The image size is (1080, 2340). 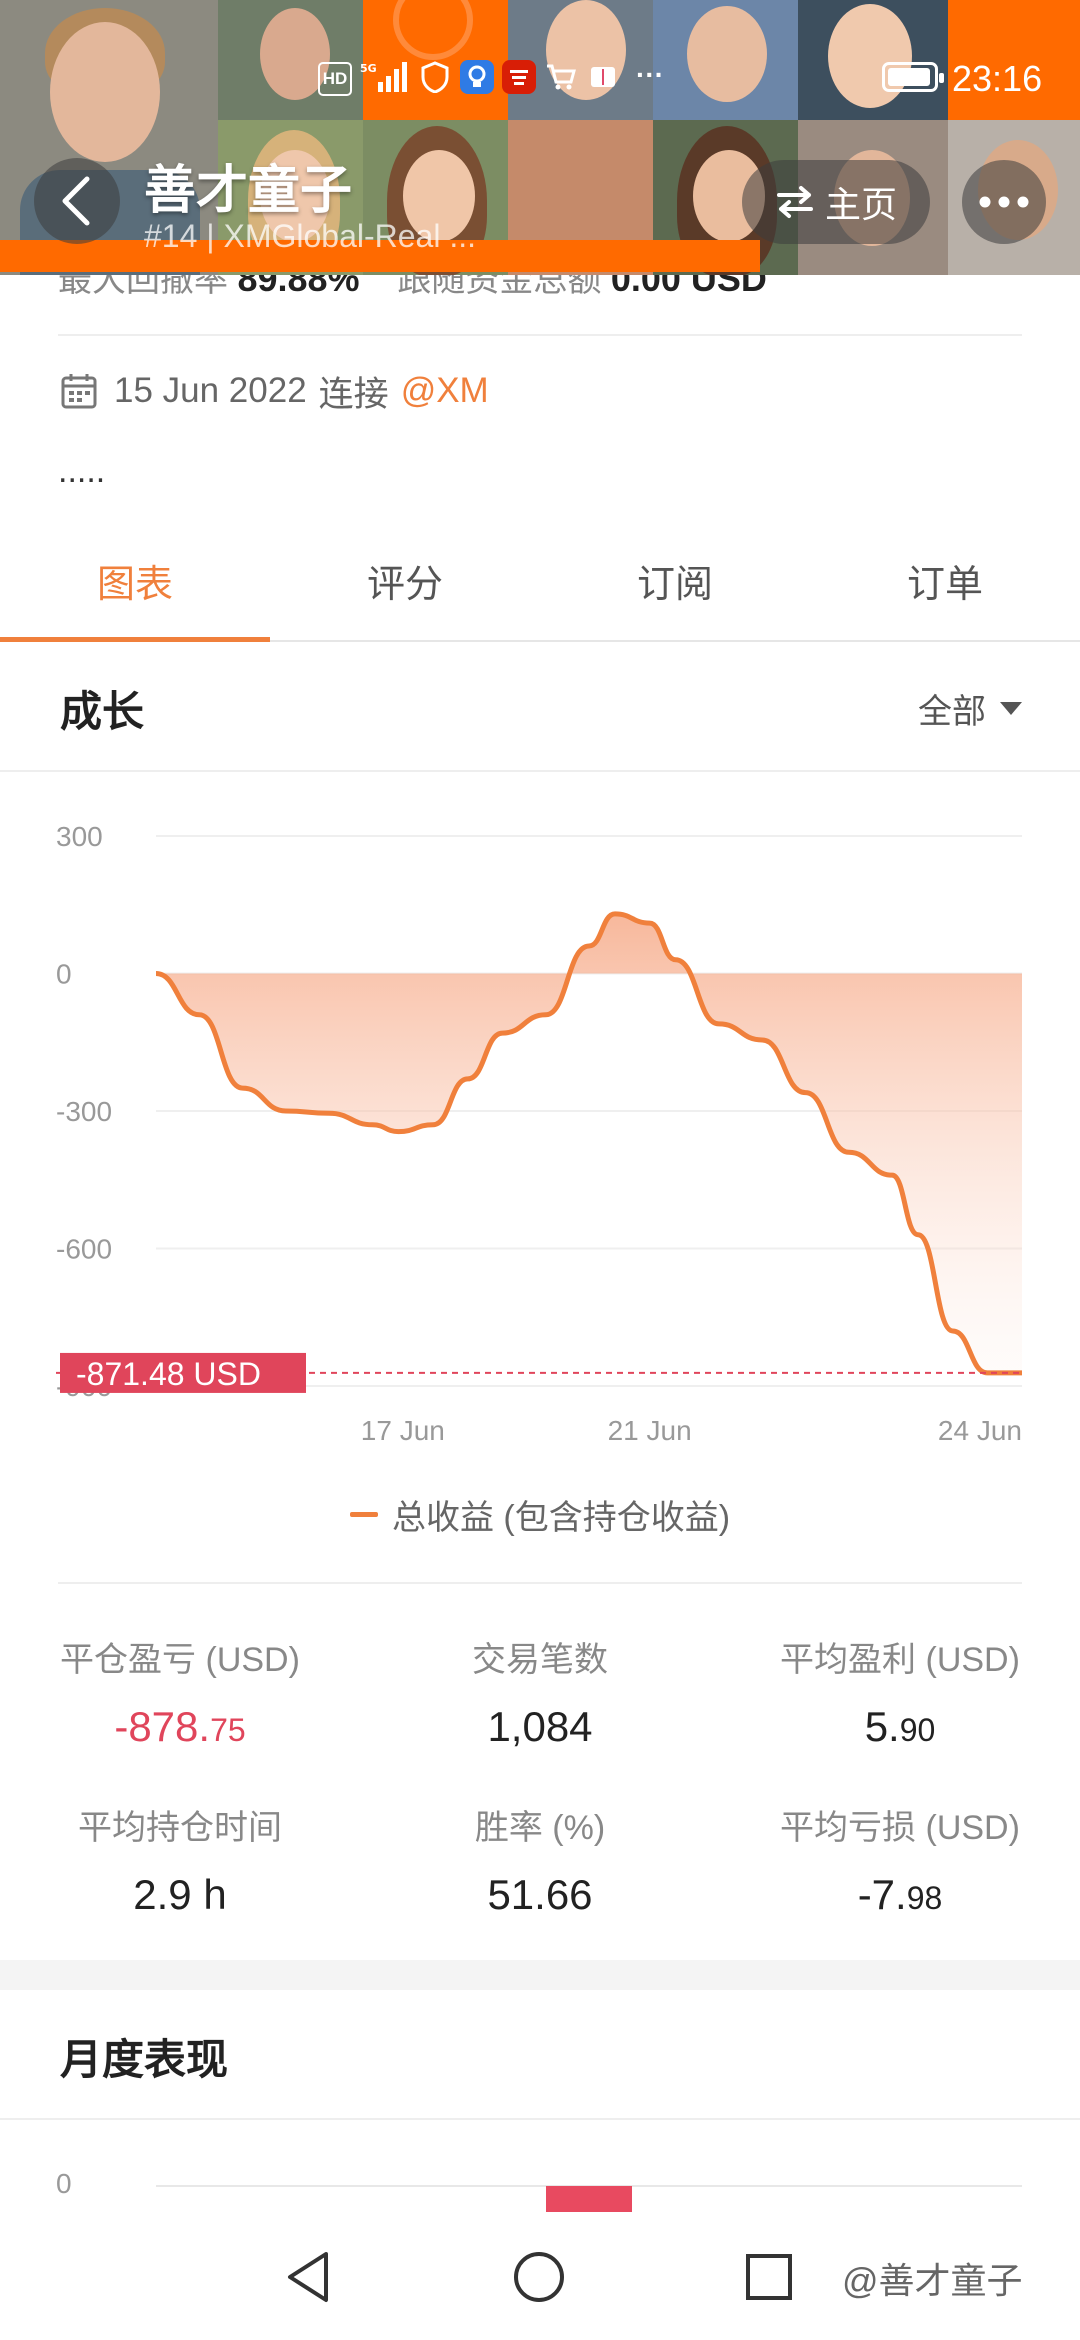 What do you see at coordinates (650, 74) in the screenshot?
I see `more-notifications-icon: ···` at bounding box center [650, 74].